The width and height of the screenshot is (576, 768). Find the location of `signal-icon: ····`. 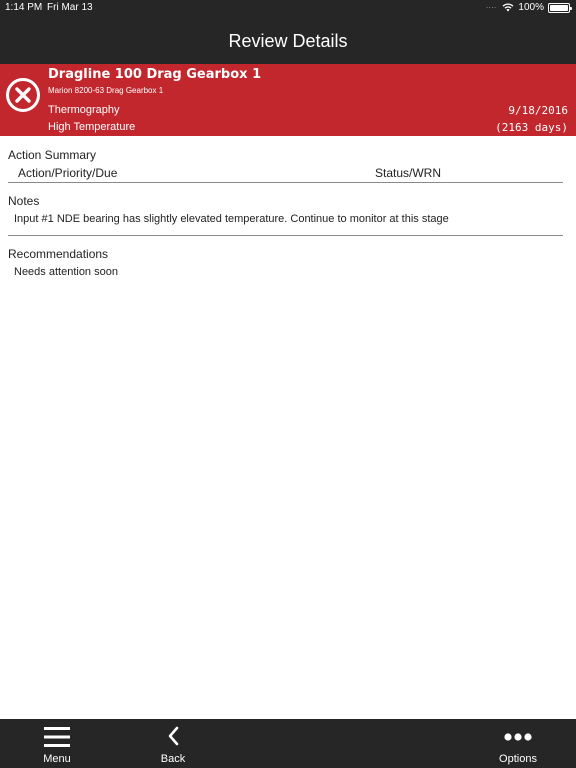

signal-icon: ···· is located at coordinates (491, 7).